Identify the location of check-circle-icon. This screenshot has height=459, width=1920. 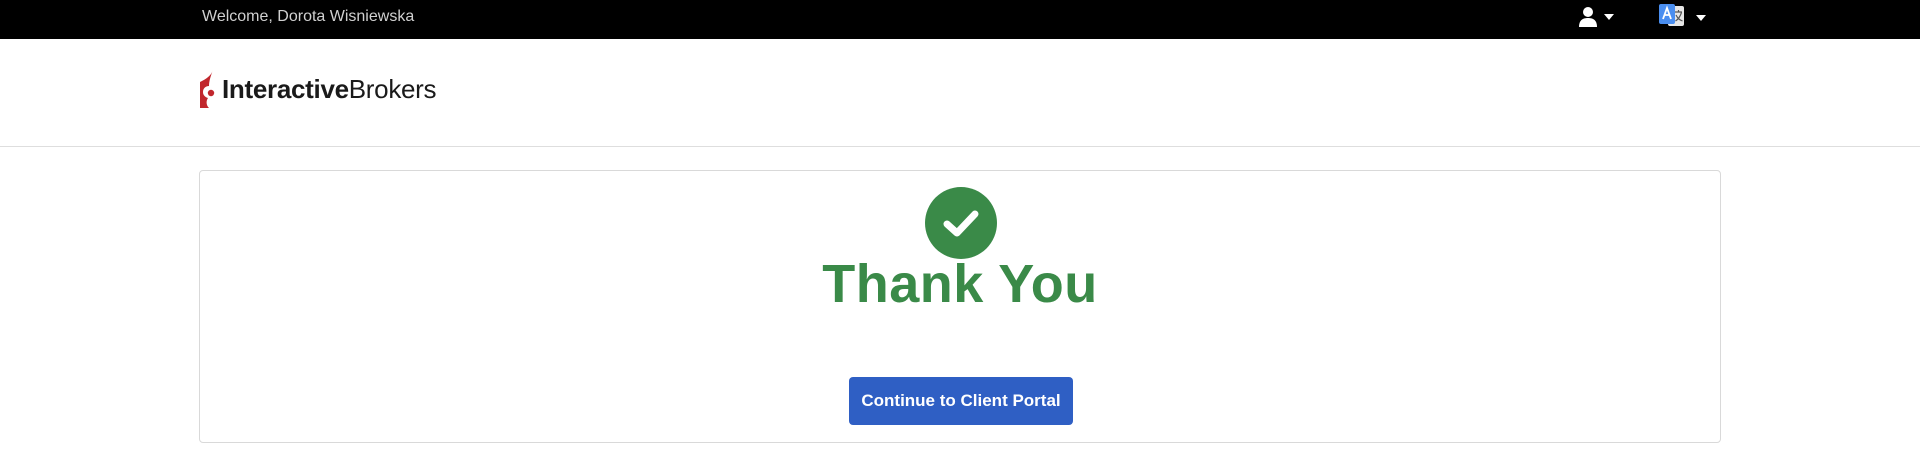
(961, 223).